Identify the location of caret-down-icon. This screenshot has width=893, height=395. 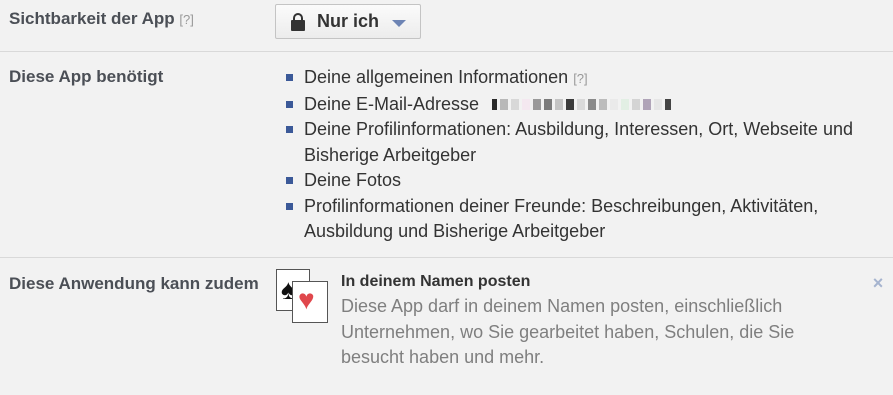
(399, 23).